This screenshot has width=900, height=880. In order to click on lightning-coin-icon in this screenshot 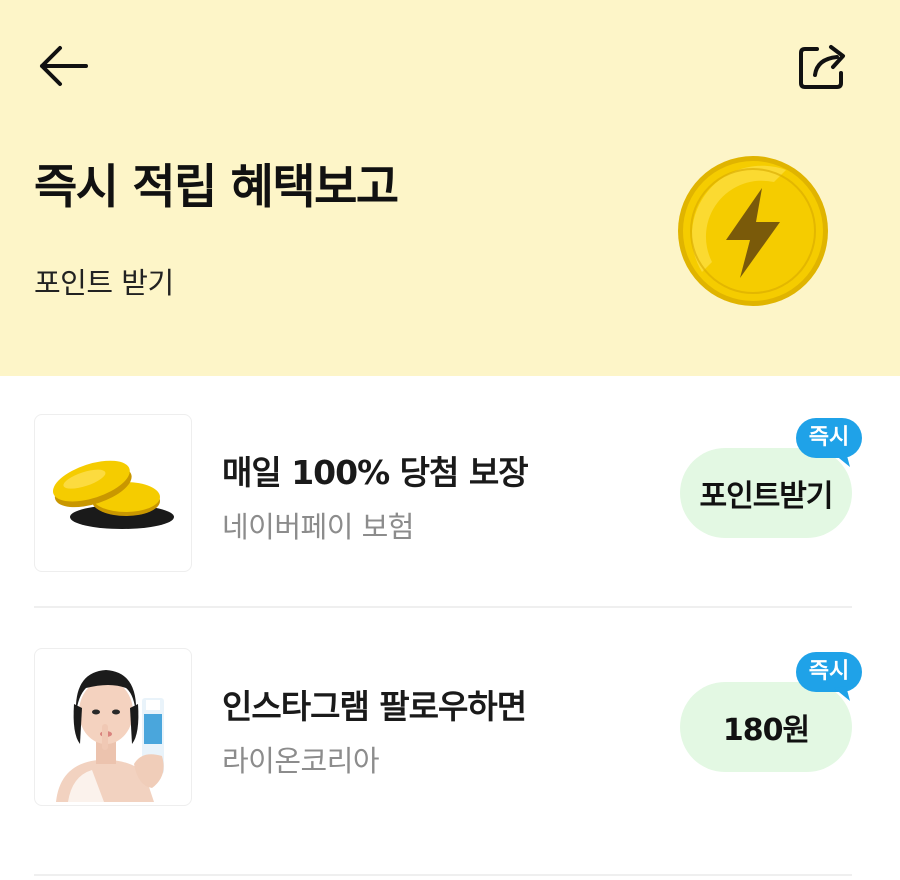, I will do `click(753, 231)`.